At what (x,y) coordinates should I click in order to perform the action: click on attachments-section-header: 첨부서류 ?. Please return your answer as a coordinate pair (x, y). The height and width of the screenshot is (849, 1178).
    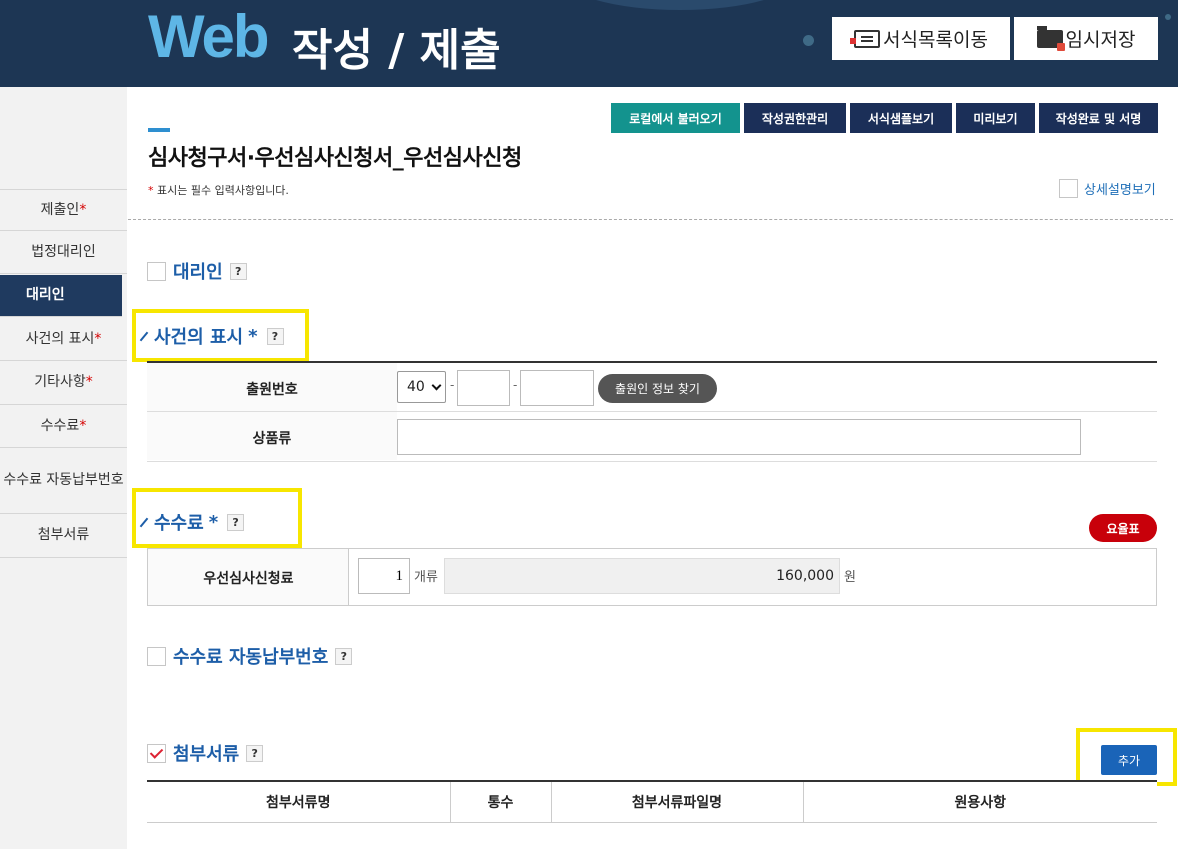
    Looking at the image, I should click on (205, 753).